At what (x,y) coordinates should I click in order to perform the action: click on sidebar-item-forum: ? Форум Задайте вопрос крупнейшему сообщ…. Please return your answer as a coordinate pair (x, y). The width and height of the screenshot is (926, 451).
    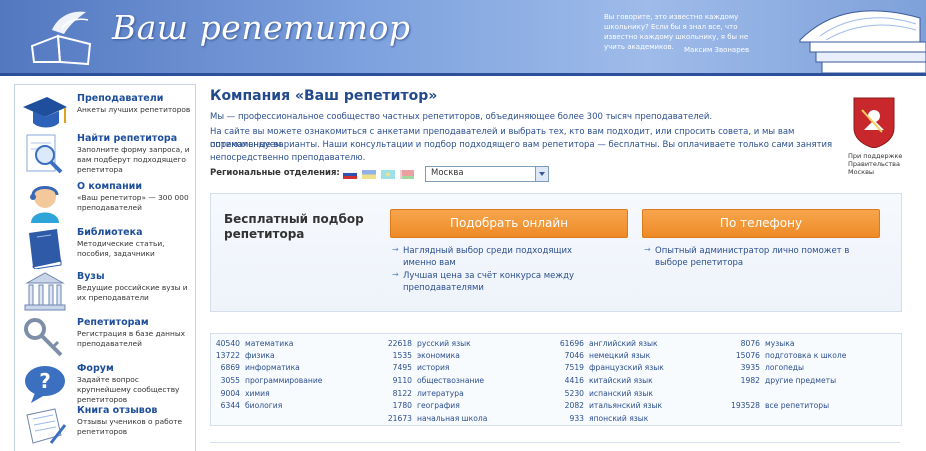
    Looking at the image, I should click on (105, 385).